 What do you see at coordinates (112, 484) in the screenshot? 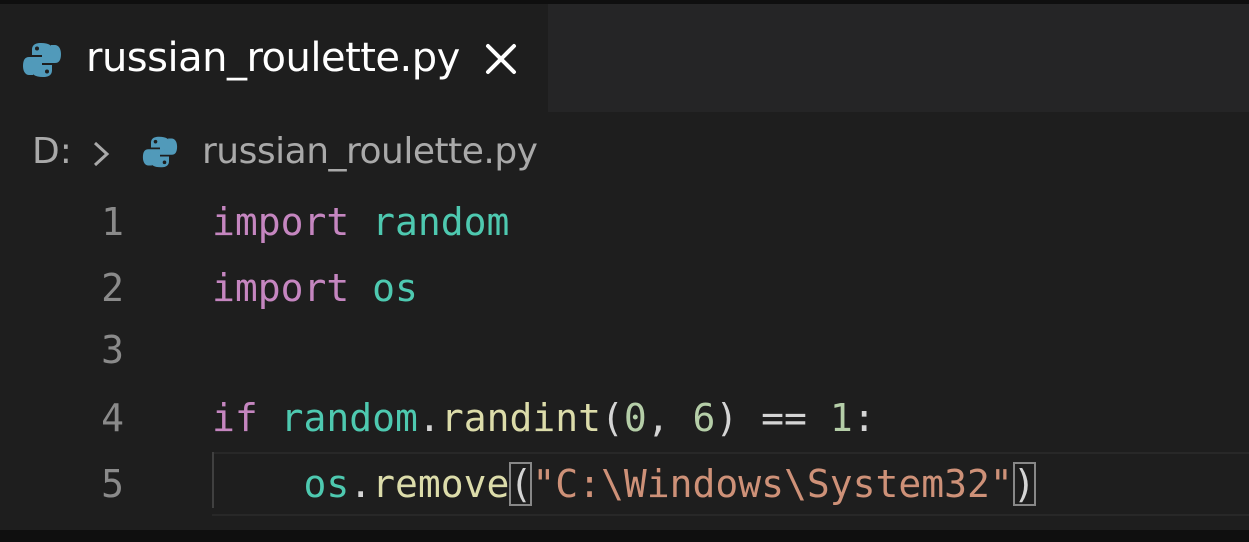
I see `line-number: 5` at bounding box center [112, 484].